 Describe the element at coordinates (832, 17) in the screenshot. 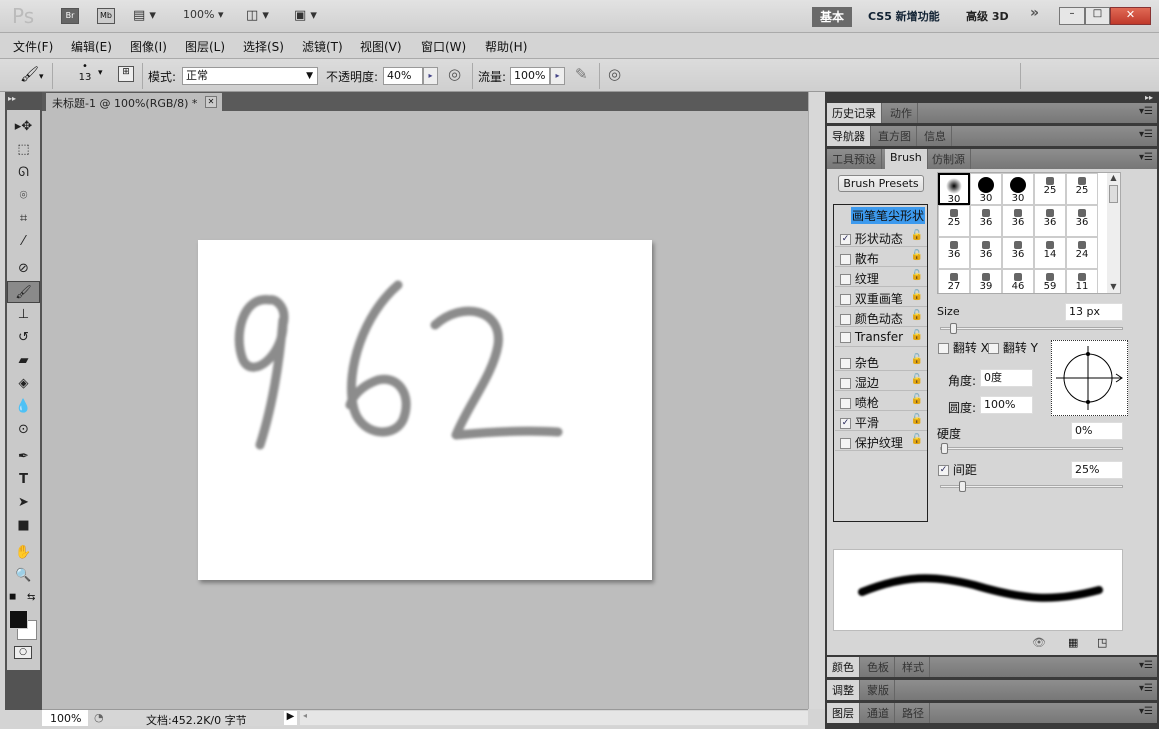

I see `workspace-essentials: 基本` at that location.